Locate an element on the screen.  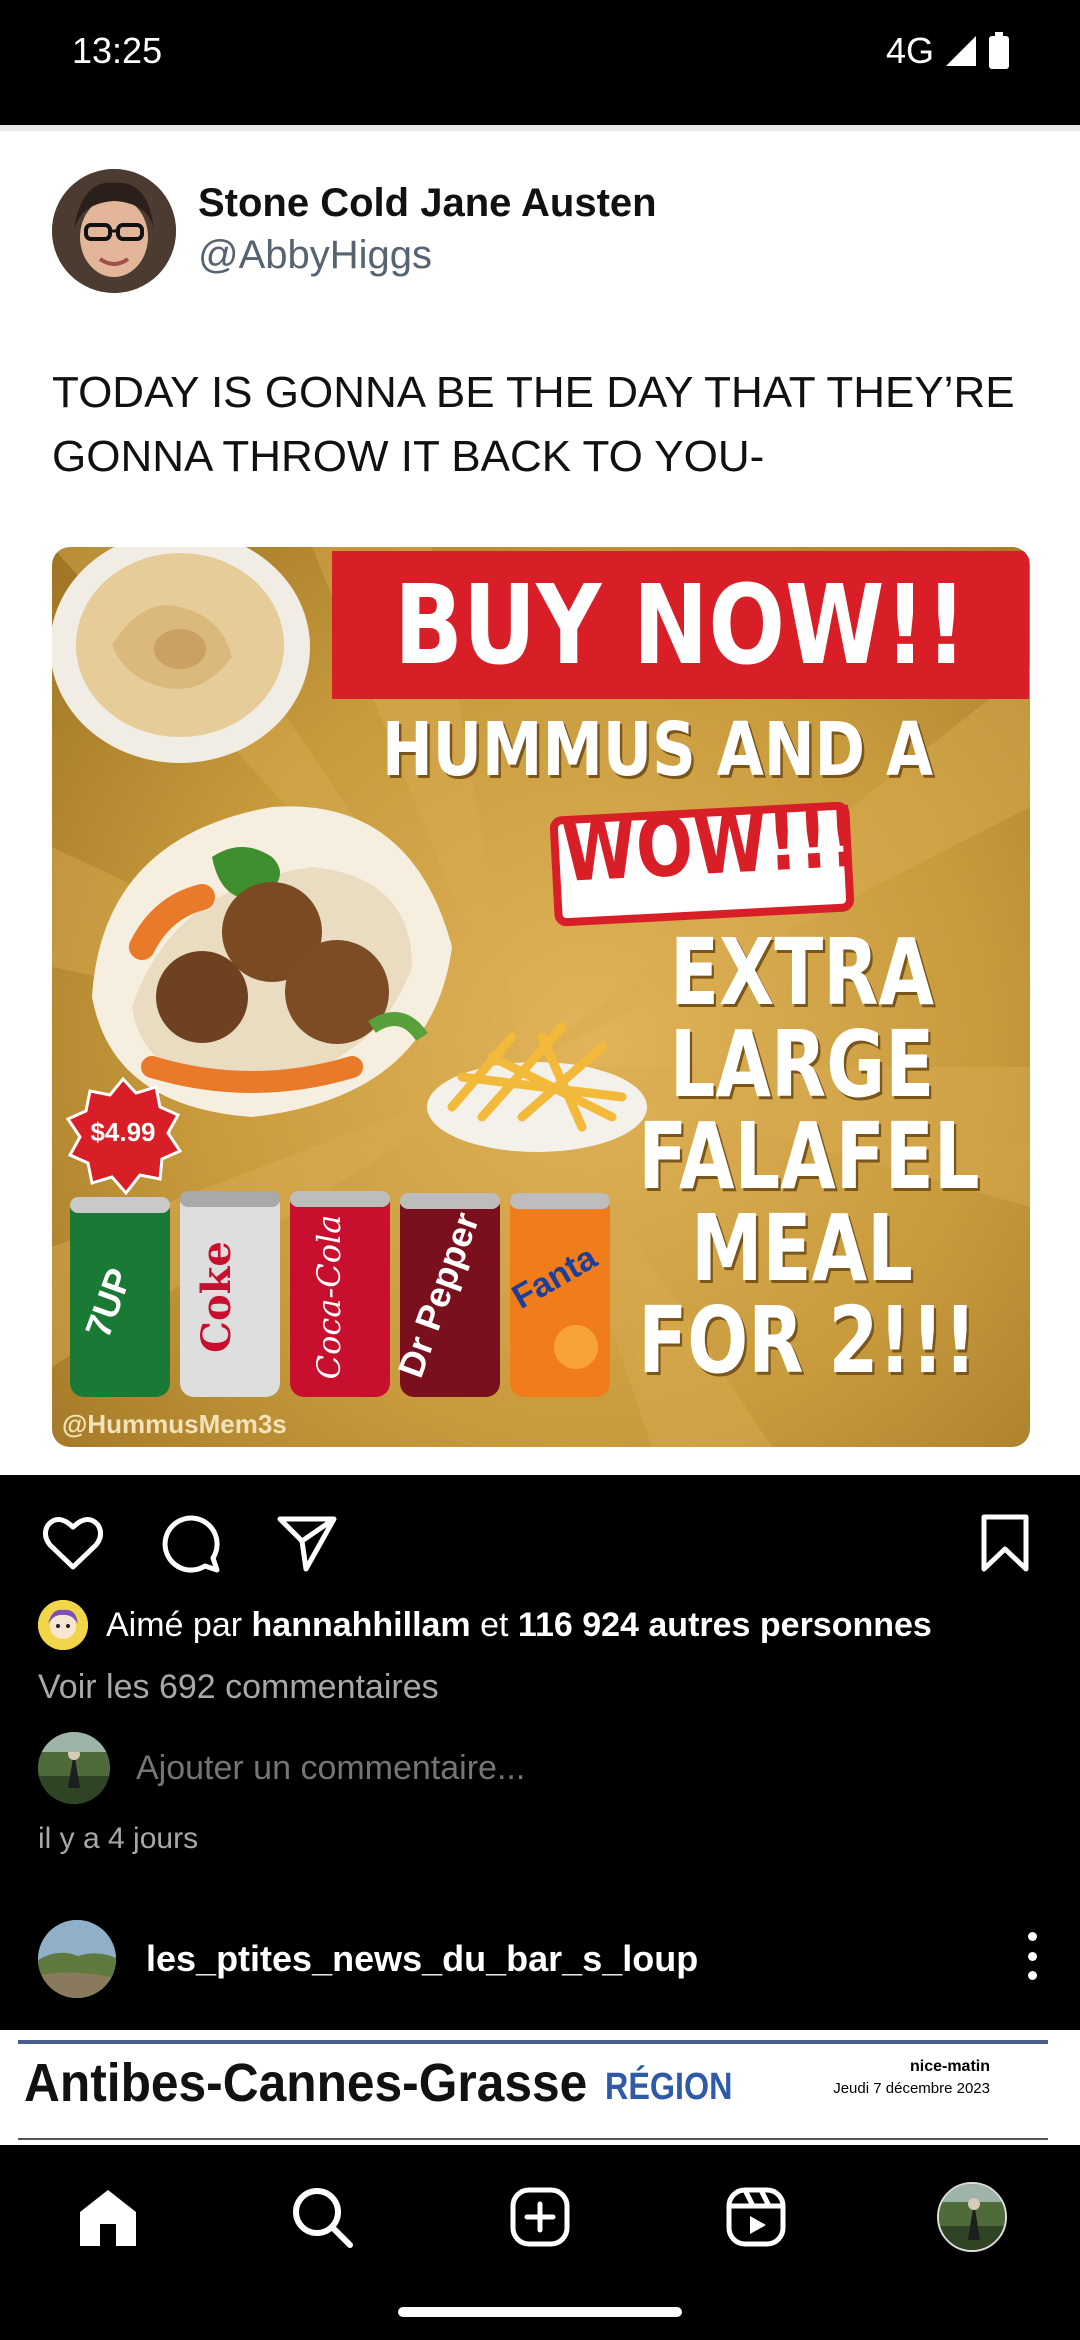
liker-username: hannahhillam is located at coordinates (361, 1625).